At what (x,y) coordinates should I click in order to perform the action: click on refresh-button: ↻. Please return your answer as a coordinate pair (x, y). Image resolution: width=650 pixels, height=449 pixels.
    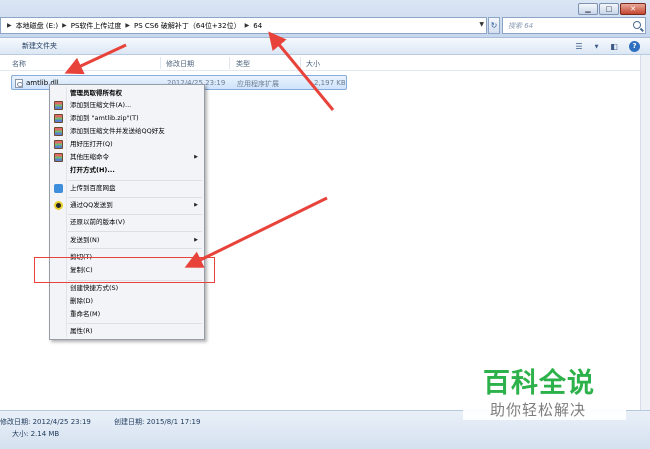
    Looking at the image, I should click on (494, 25).